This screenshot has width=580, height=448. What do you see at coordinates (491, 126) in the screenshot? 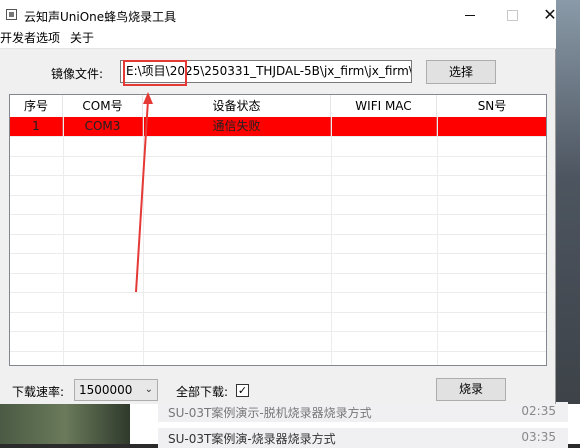
I see `cell-sn` at bounding box center [491, 126].